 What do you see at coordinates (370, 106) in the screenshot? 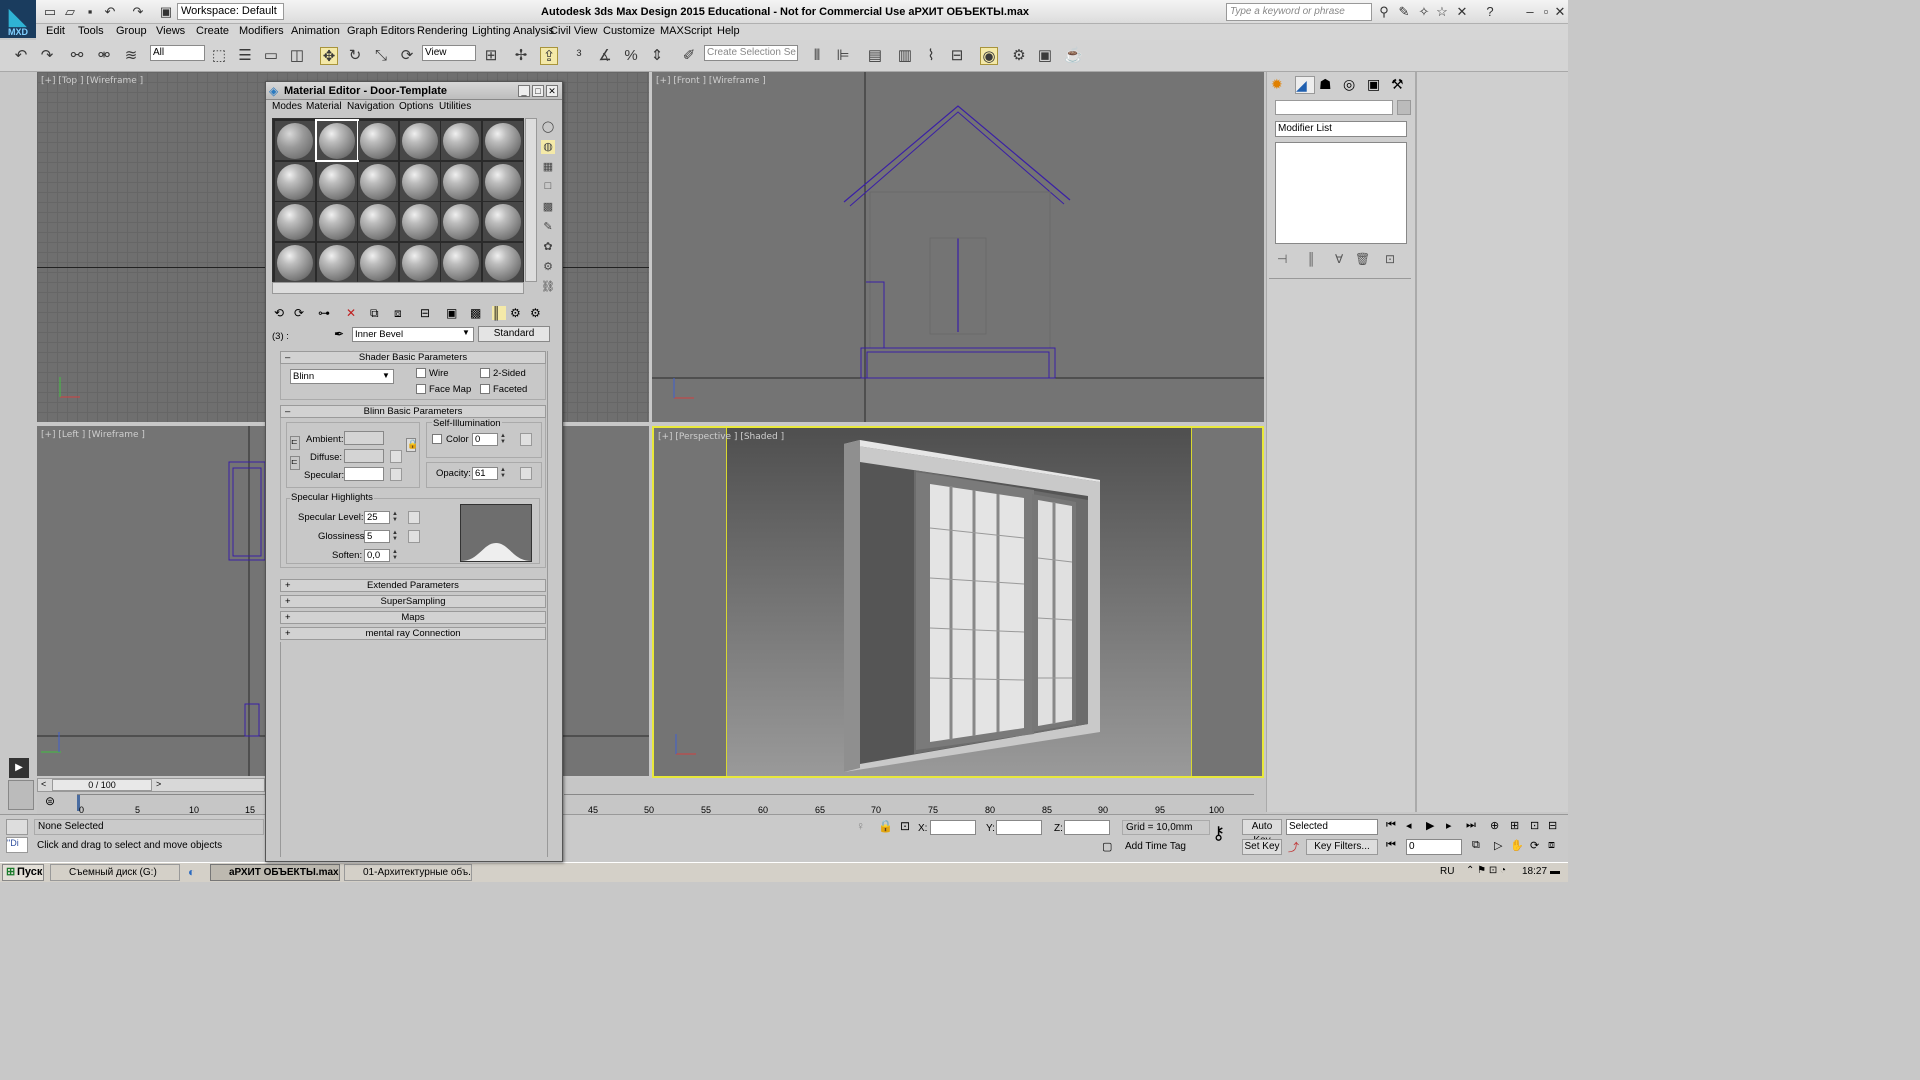
I see `me-menu-navigation: Navigation` at bounding box center [370, 106].